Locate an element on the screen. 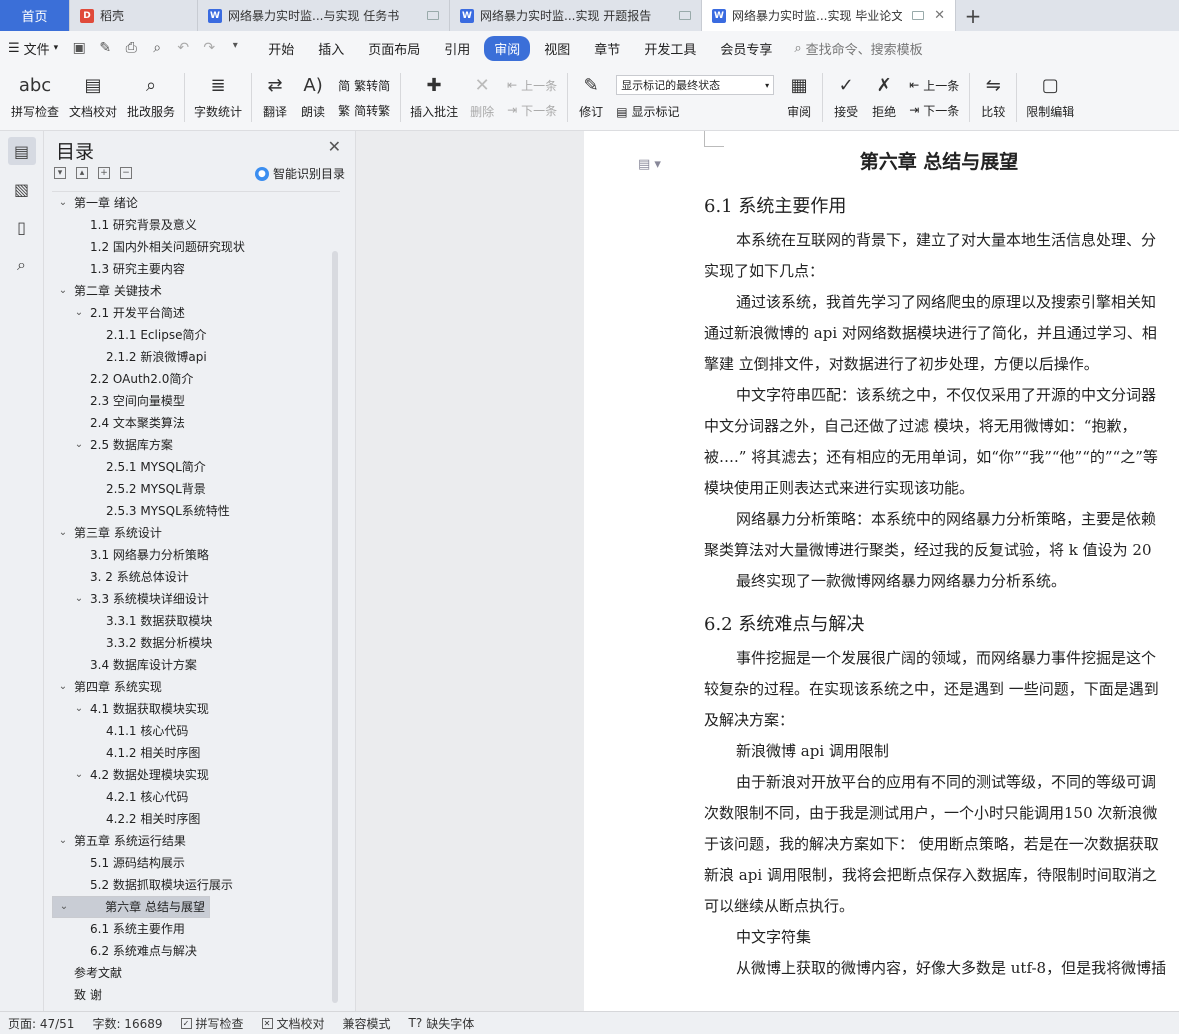 The height and width of the screenshot is (1034, 1179). menu-tab-references: 引用 is located at coordinates (457, 48).